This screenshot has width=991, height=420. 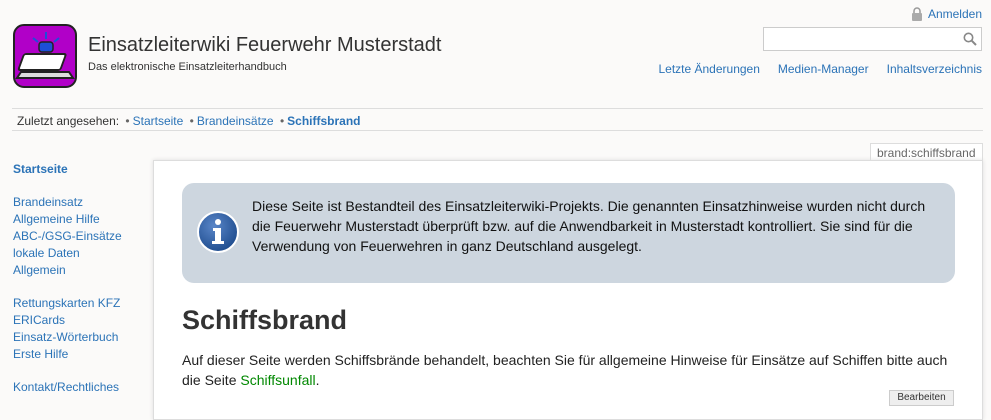 I want to click on sidebar-item: Einsatz-Wörterbuch, so click(x=67, y=337).